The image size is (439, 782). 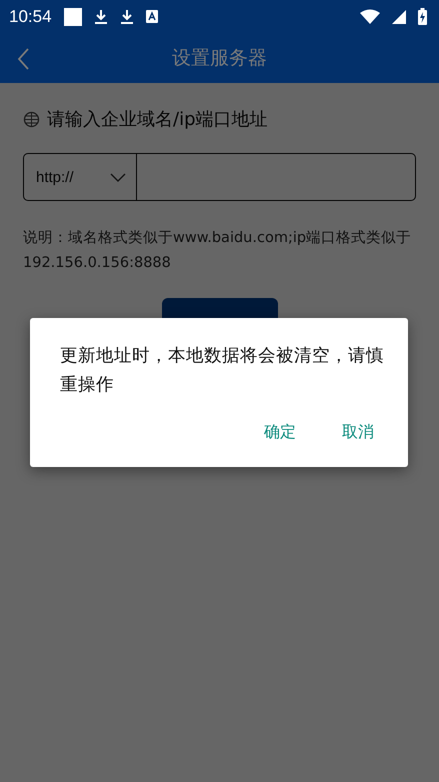 What do you see at coordinates (276, 177) in the screenshot?
I see `address-input` at bounding box center [276, 177].